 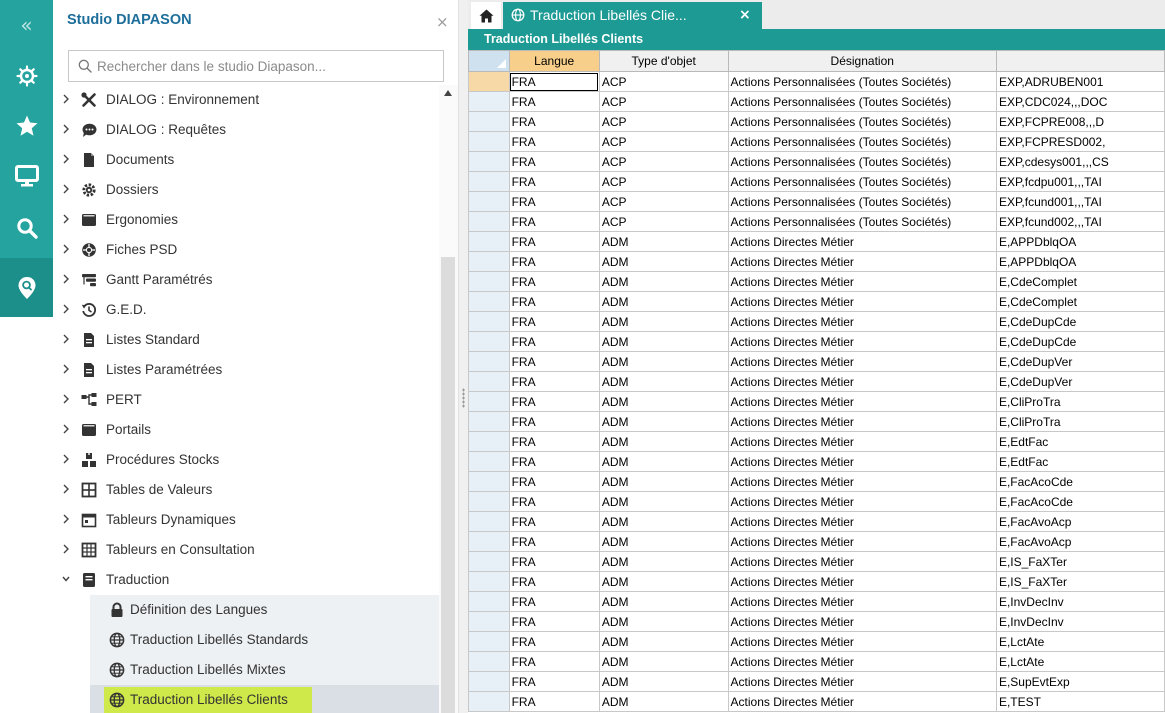 What do you see at coordinates (1080, 441) in the screenshot?
I see `table-cell: E,EdtFac` at bounding box center [1080, 441].